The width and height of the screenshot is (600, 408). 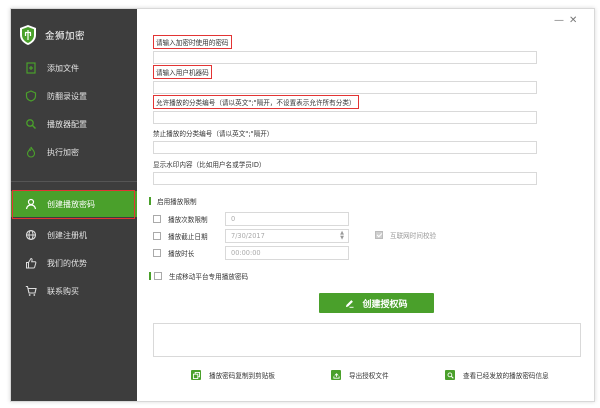 I want to click on forbid-category-input, so click(x=345, y=147).